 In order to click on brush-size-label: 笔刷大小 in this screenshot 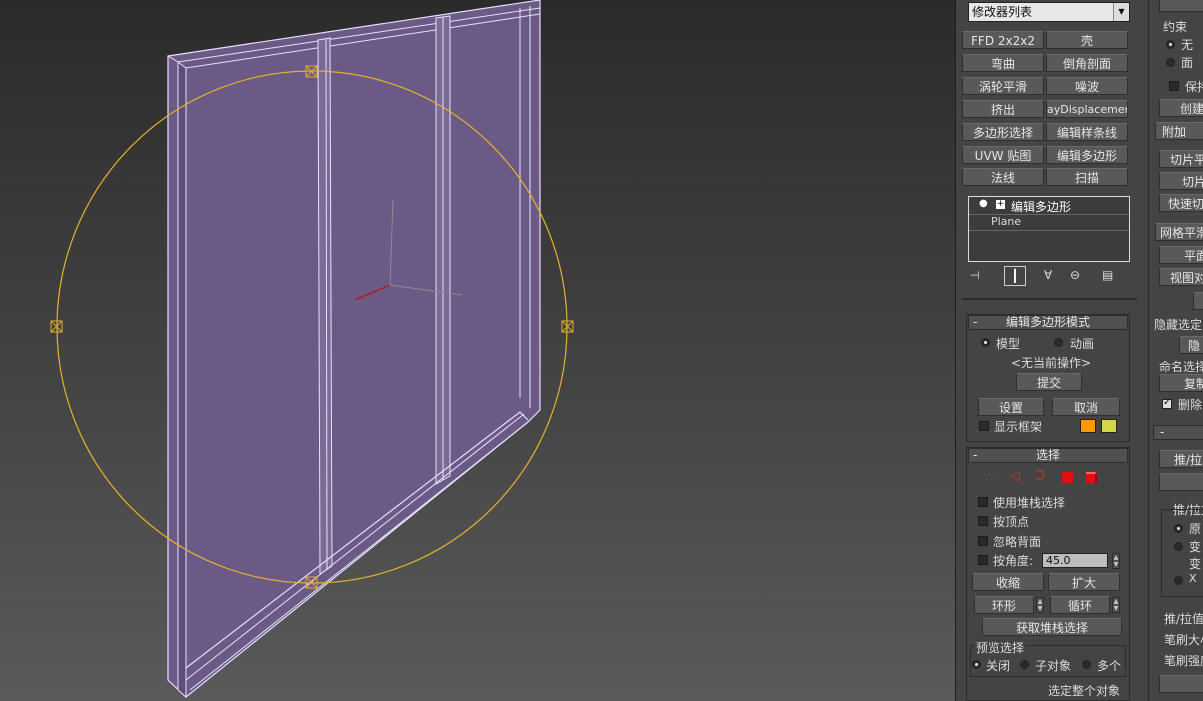, I will do `click(1183, 640)`.